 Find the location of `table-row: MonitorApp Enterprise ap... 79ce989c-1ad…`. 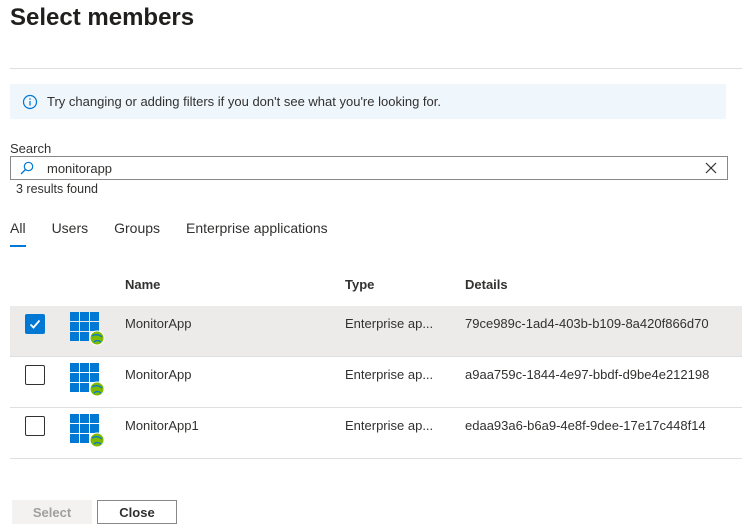

table-row: MonitorApp Enterprise ap... 79ce989c-1ad… is located at coordinates (376, 331).